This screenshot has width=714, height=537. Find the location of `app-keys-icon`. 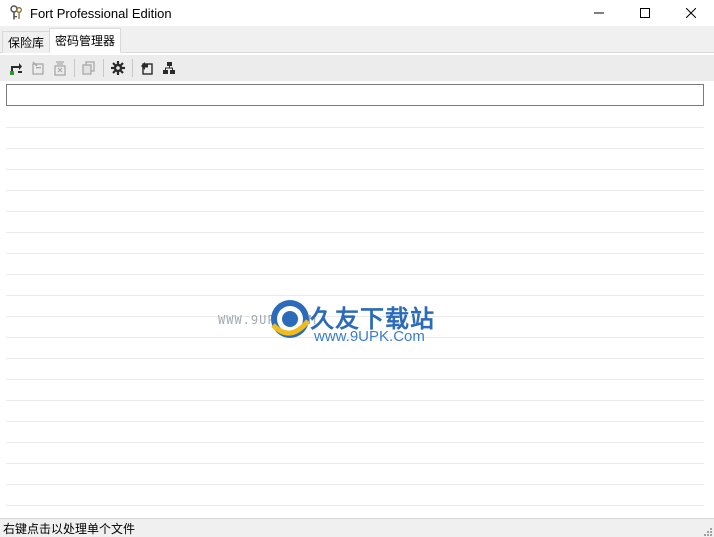

app-keys-icon is located at coordinates (16, 13).